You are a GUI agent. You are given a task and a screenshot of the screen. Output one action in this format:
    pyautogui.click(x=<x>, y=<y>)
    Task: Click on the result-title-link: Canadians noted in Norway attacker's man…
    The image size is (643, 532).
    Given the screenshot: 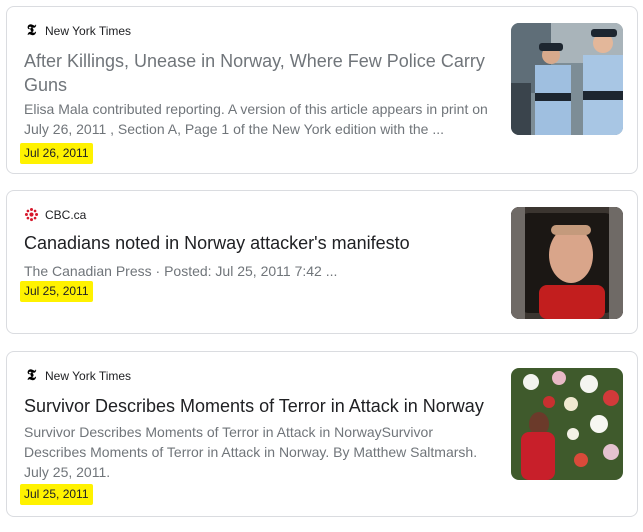 What is the action you would take?
    pyautogui.click(x=259, y=243)
    